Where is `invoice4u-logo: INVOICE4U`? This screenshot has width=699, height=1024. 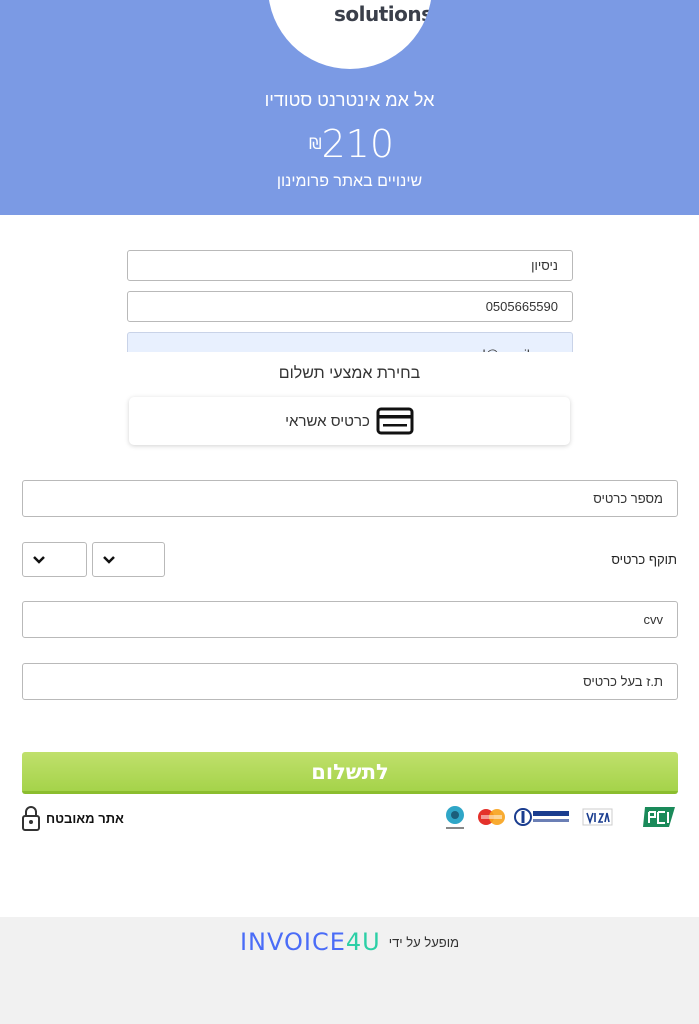 invoice4u-logo: INVOICE4U is located at coordinates (310, 942).